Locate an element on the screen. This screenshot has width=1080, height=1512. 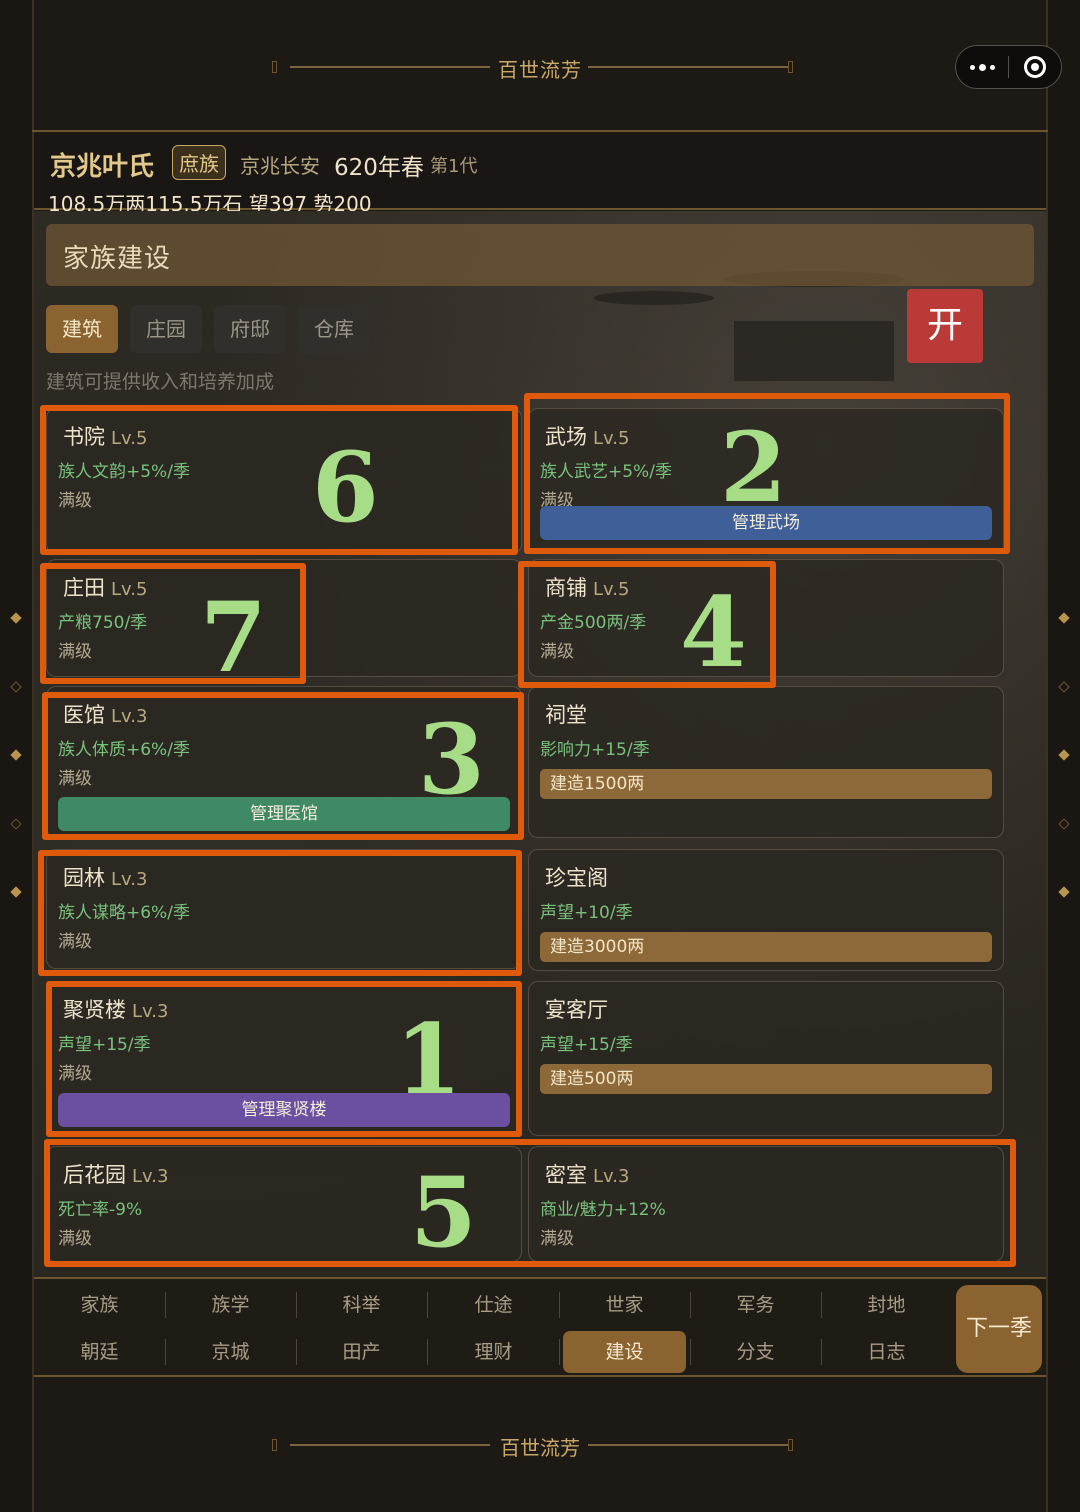
top-nav-bar: 百世流芳 is located at coordinates (540, 66).